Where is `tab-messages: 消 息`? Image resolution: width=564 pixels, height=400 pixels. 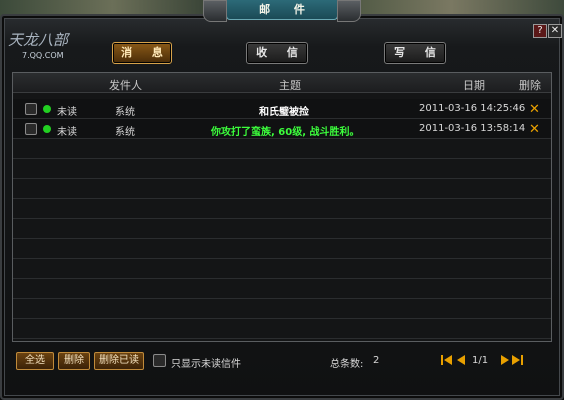 tab-messages: 消 息 is located at coordinates (142, 53).